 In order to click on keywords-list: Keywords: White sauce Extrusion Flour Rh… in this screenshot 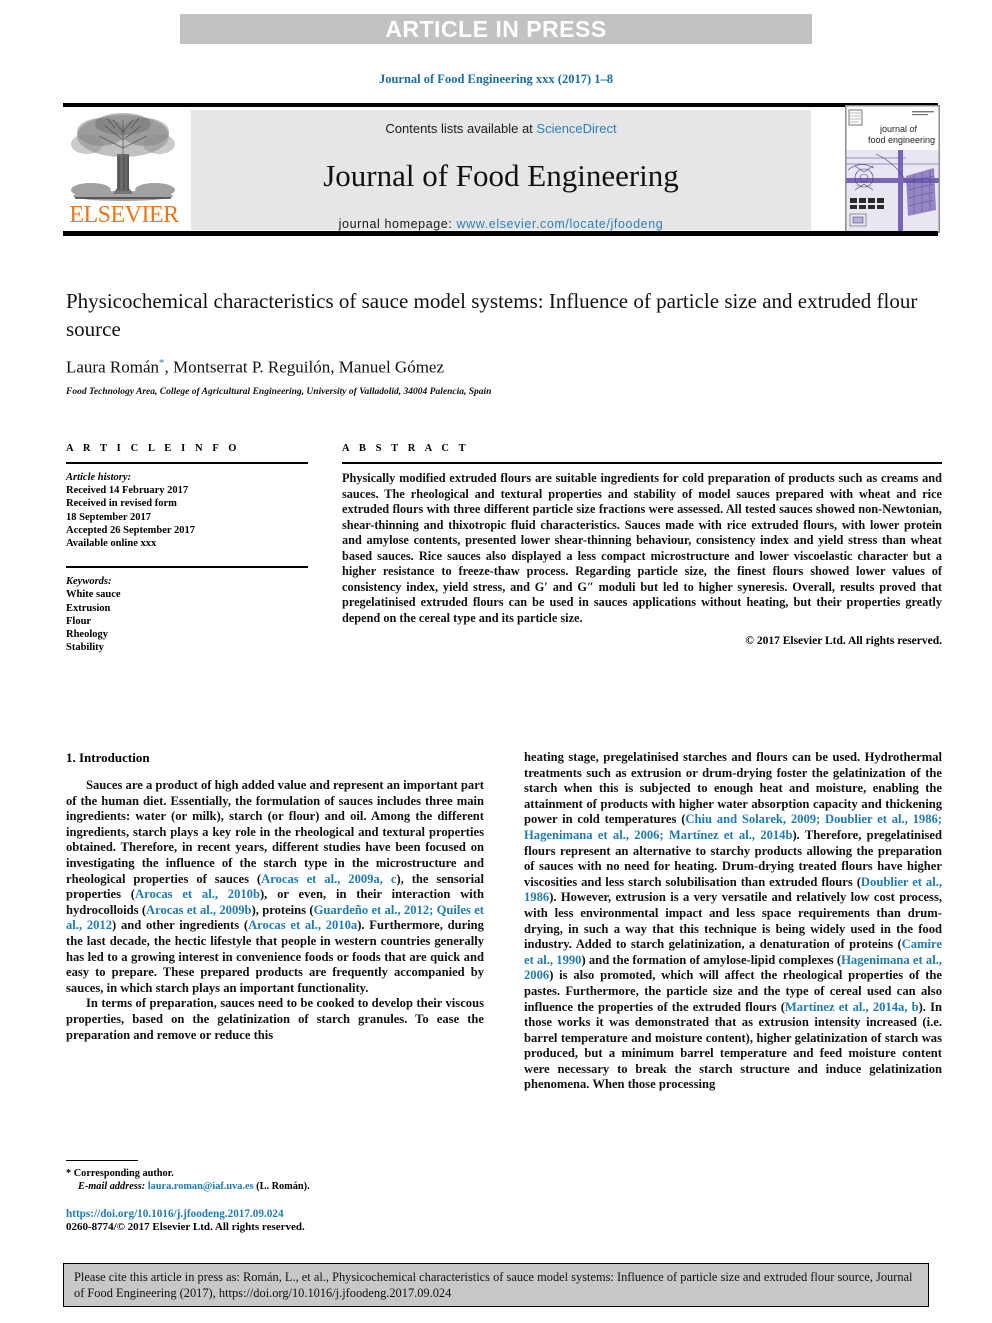, I will do `click(187, 614)`.